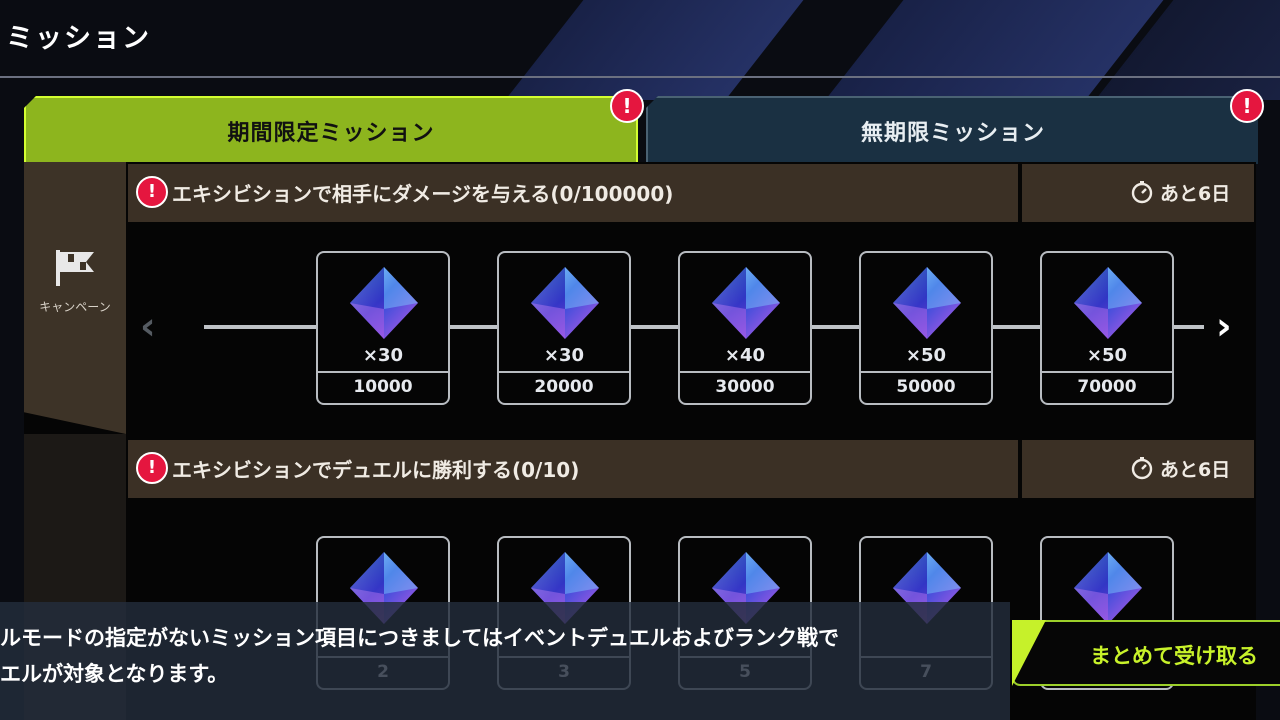 This screenshot has width=1280, height=720. I want to click on page-title: ミッション, so click(78, 38).